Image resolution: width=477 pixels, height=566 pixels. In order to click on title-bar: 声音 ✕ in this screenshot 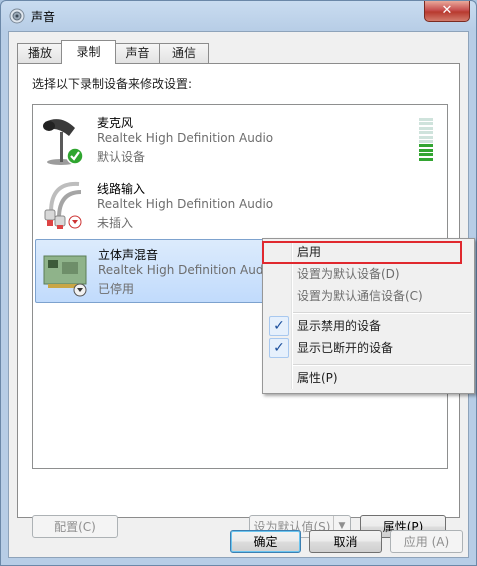, I will do `click(238, 16)`.